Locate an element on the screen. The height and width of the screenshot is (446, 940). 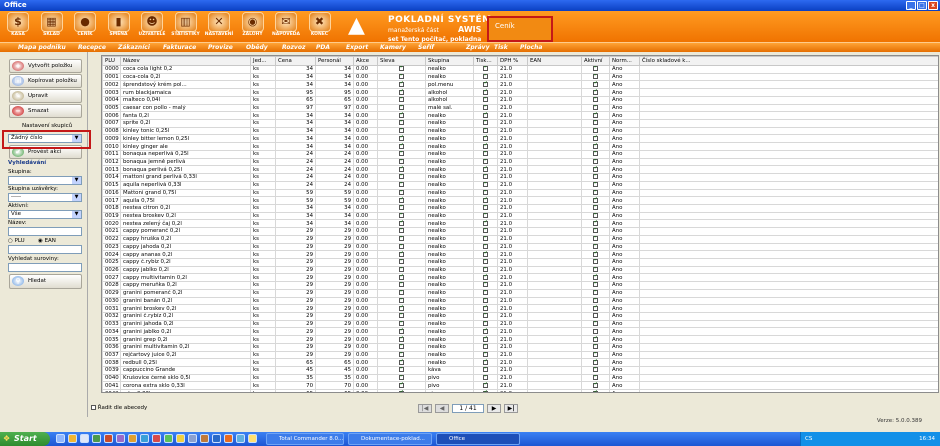
taskbar-item-office: Office is located at coordinates (478, 439).